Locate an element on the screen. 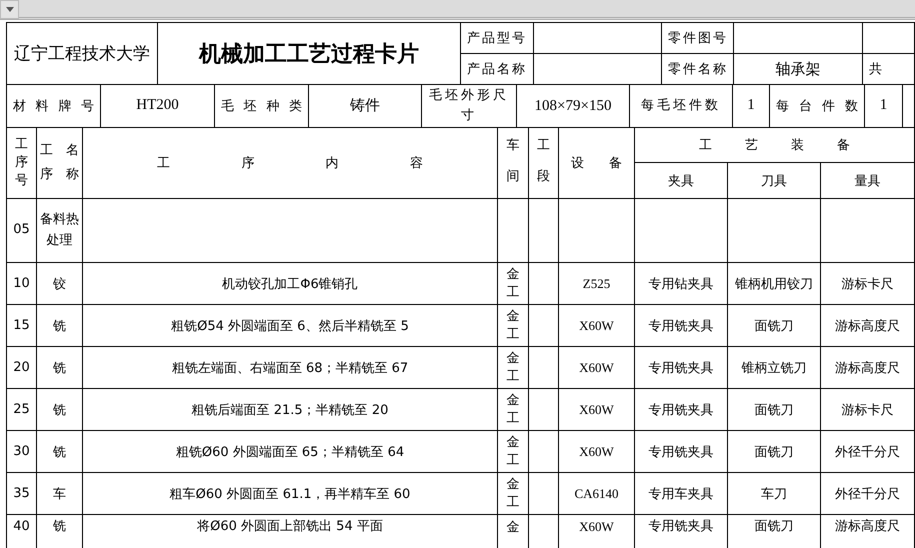  dropdown-button is located at coordinates (9, 9).